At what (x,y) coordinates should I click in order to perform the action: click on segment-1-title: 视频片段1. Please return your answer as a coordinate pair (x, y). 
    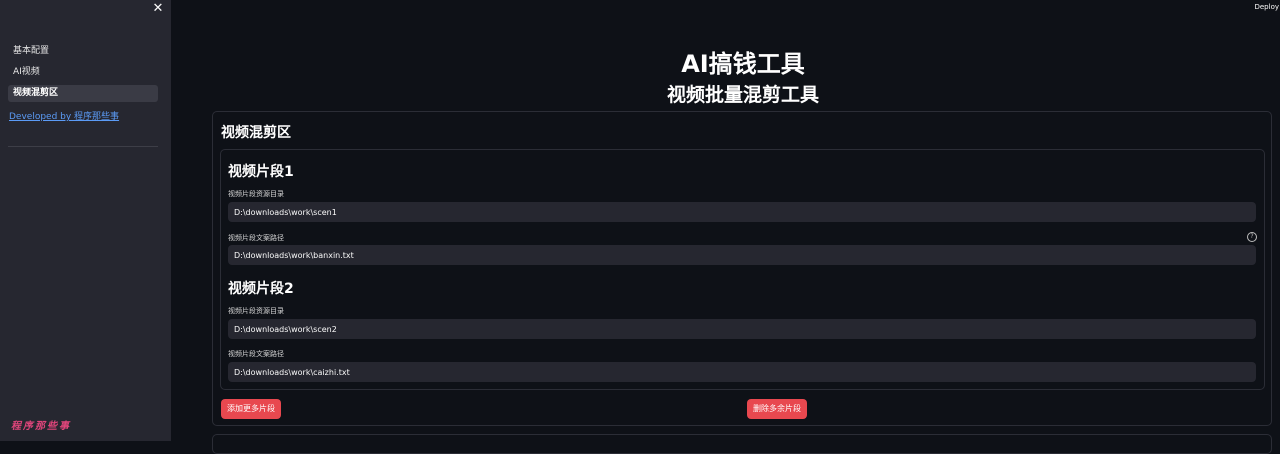
    Looking at the image, I should click on (261, 172).